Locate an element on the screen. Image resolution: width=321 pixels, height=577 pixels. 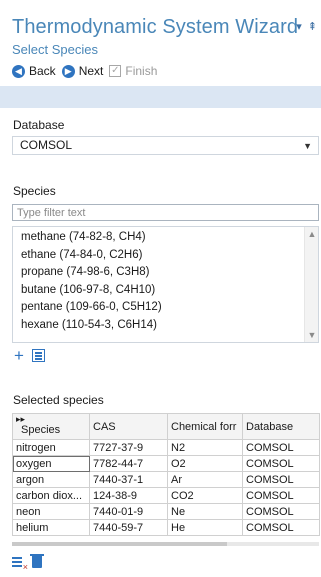
scroll-up-icon: ▲ is located at coordinates (312, 234).